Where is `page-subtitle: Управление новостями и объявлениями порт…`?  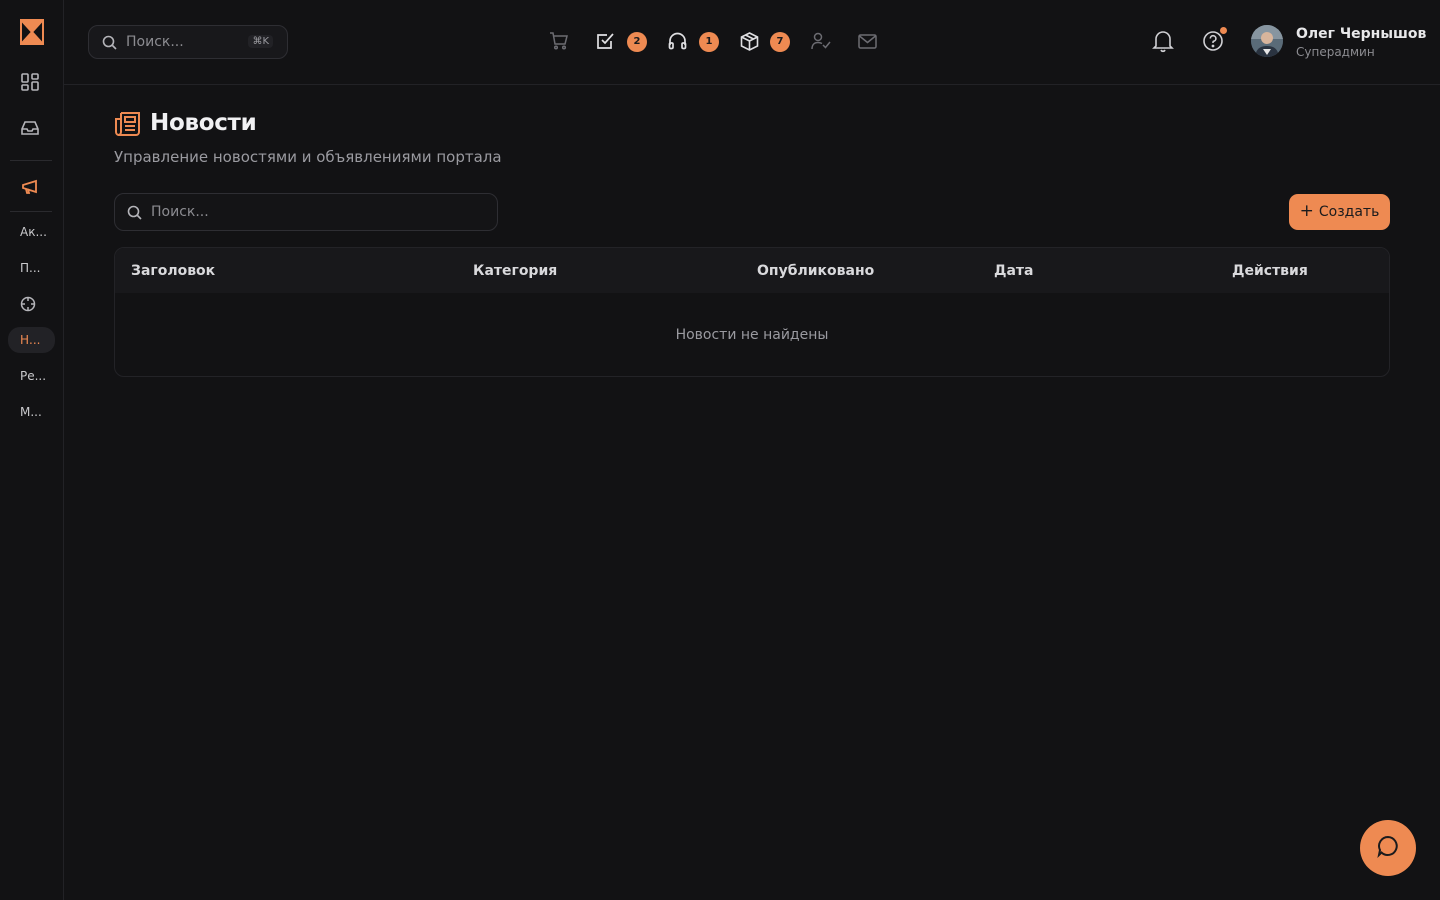
page-subtitle: Управление новостями и объявлениями порт… is located at coordinates (308, 157).